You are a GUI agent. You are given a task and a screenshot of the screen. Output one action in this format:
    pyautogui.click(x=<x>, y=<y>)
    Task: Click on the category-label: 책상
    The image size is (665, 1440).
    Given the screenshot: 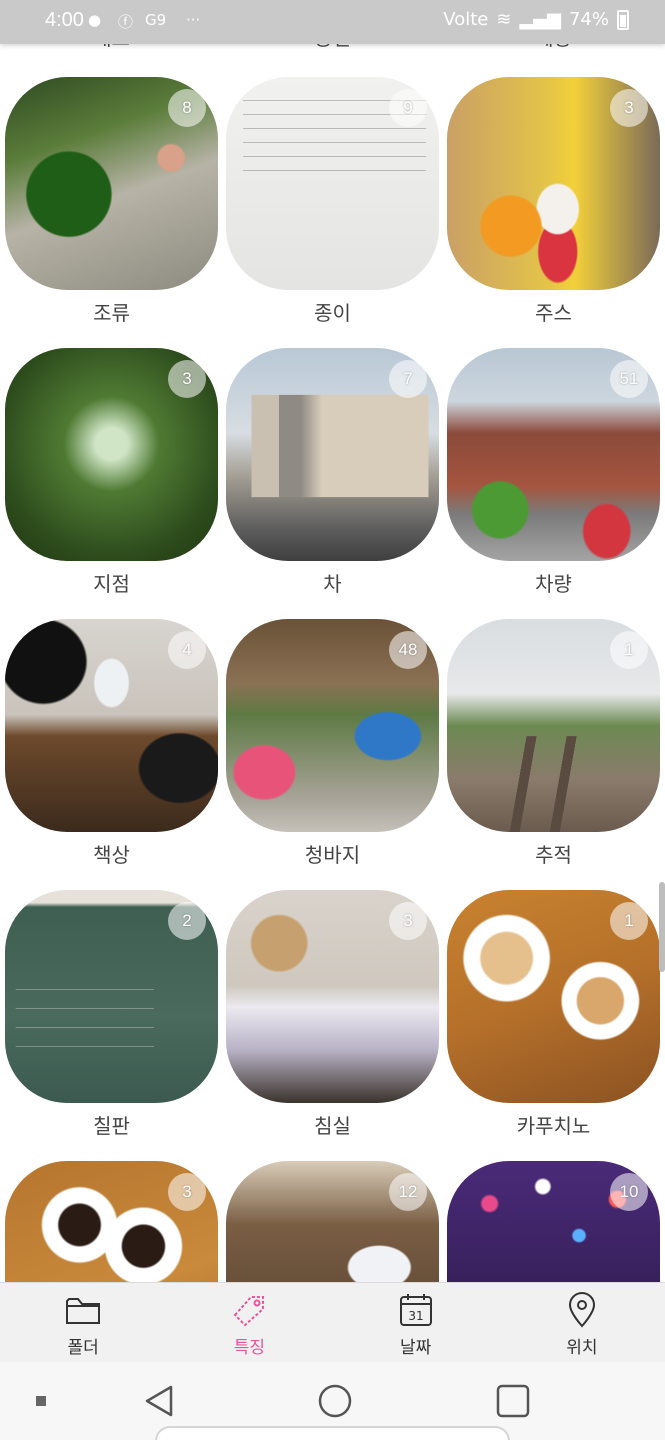 What is the action you would take?
    pyautogui.click(x=111, y=855)
    